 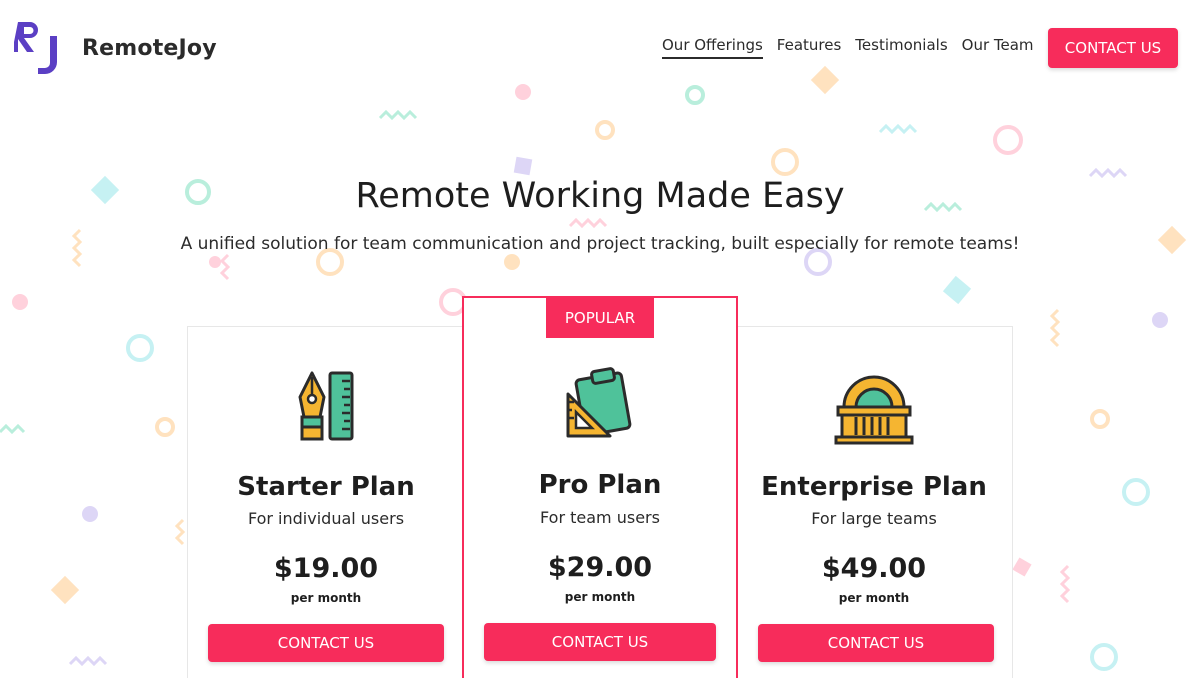 What do you see at coordinates (874, 487) in the screenshot?
I see `plan-name: Enterprise Plan` at bounding box center [874, 487].